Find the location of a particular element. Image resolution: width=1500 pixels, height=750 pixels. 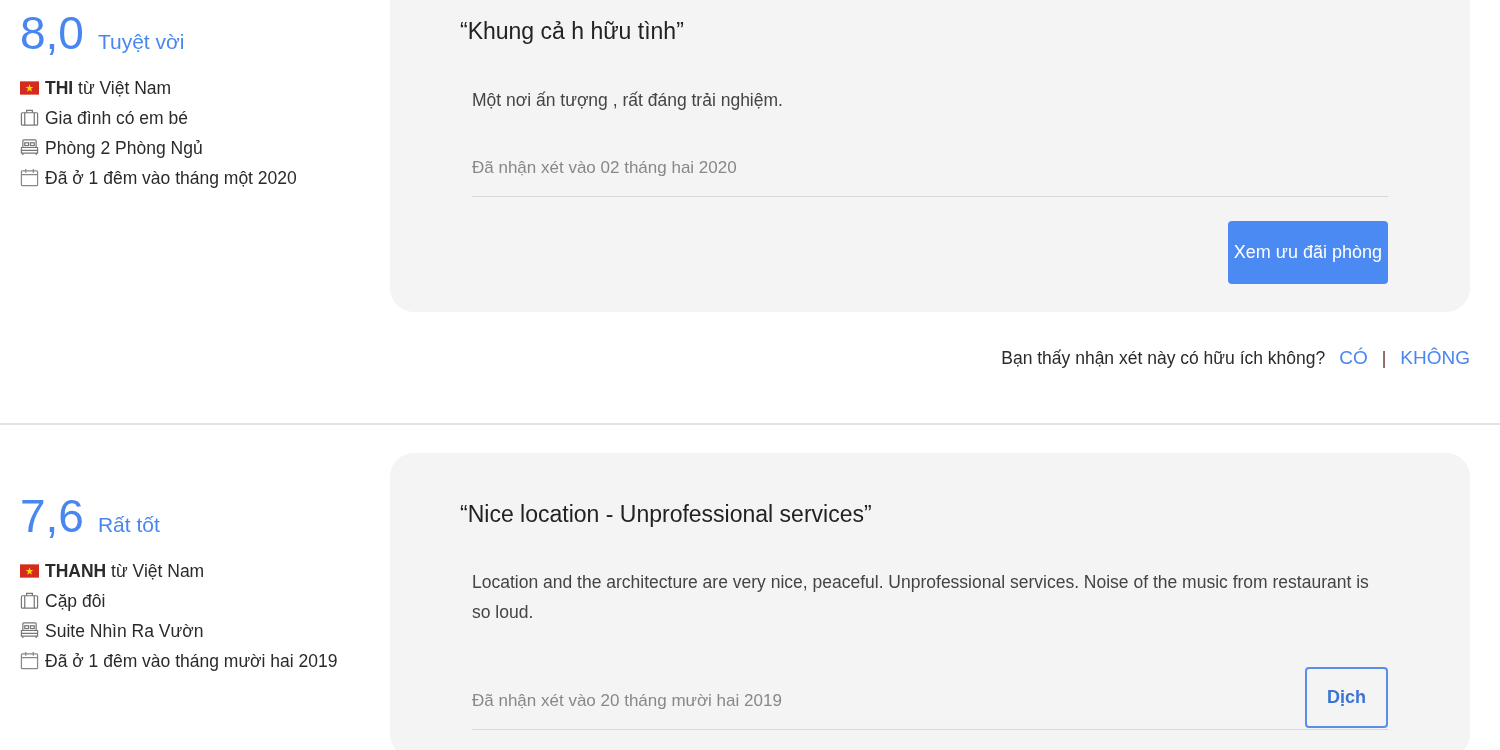

score-label: Rất tốt is located at coordinates (128, 524).